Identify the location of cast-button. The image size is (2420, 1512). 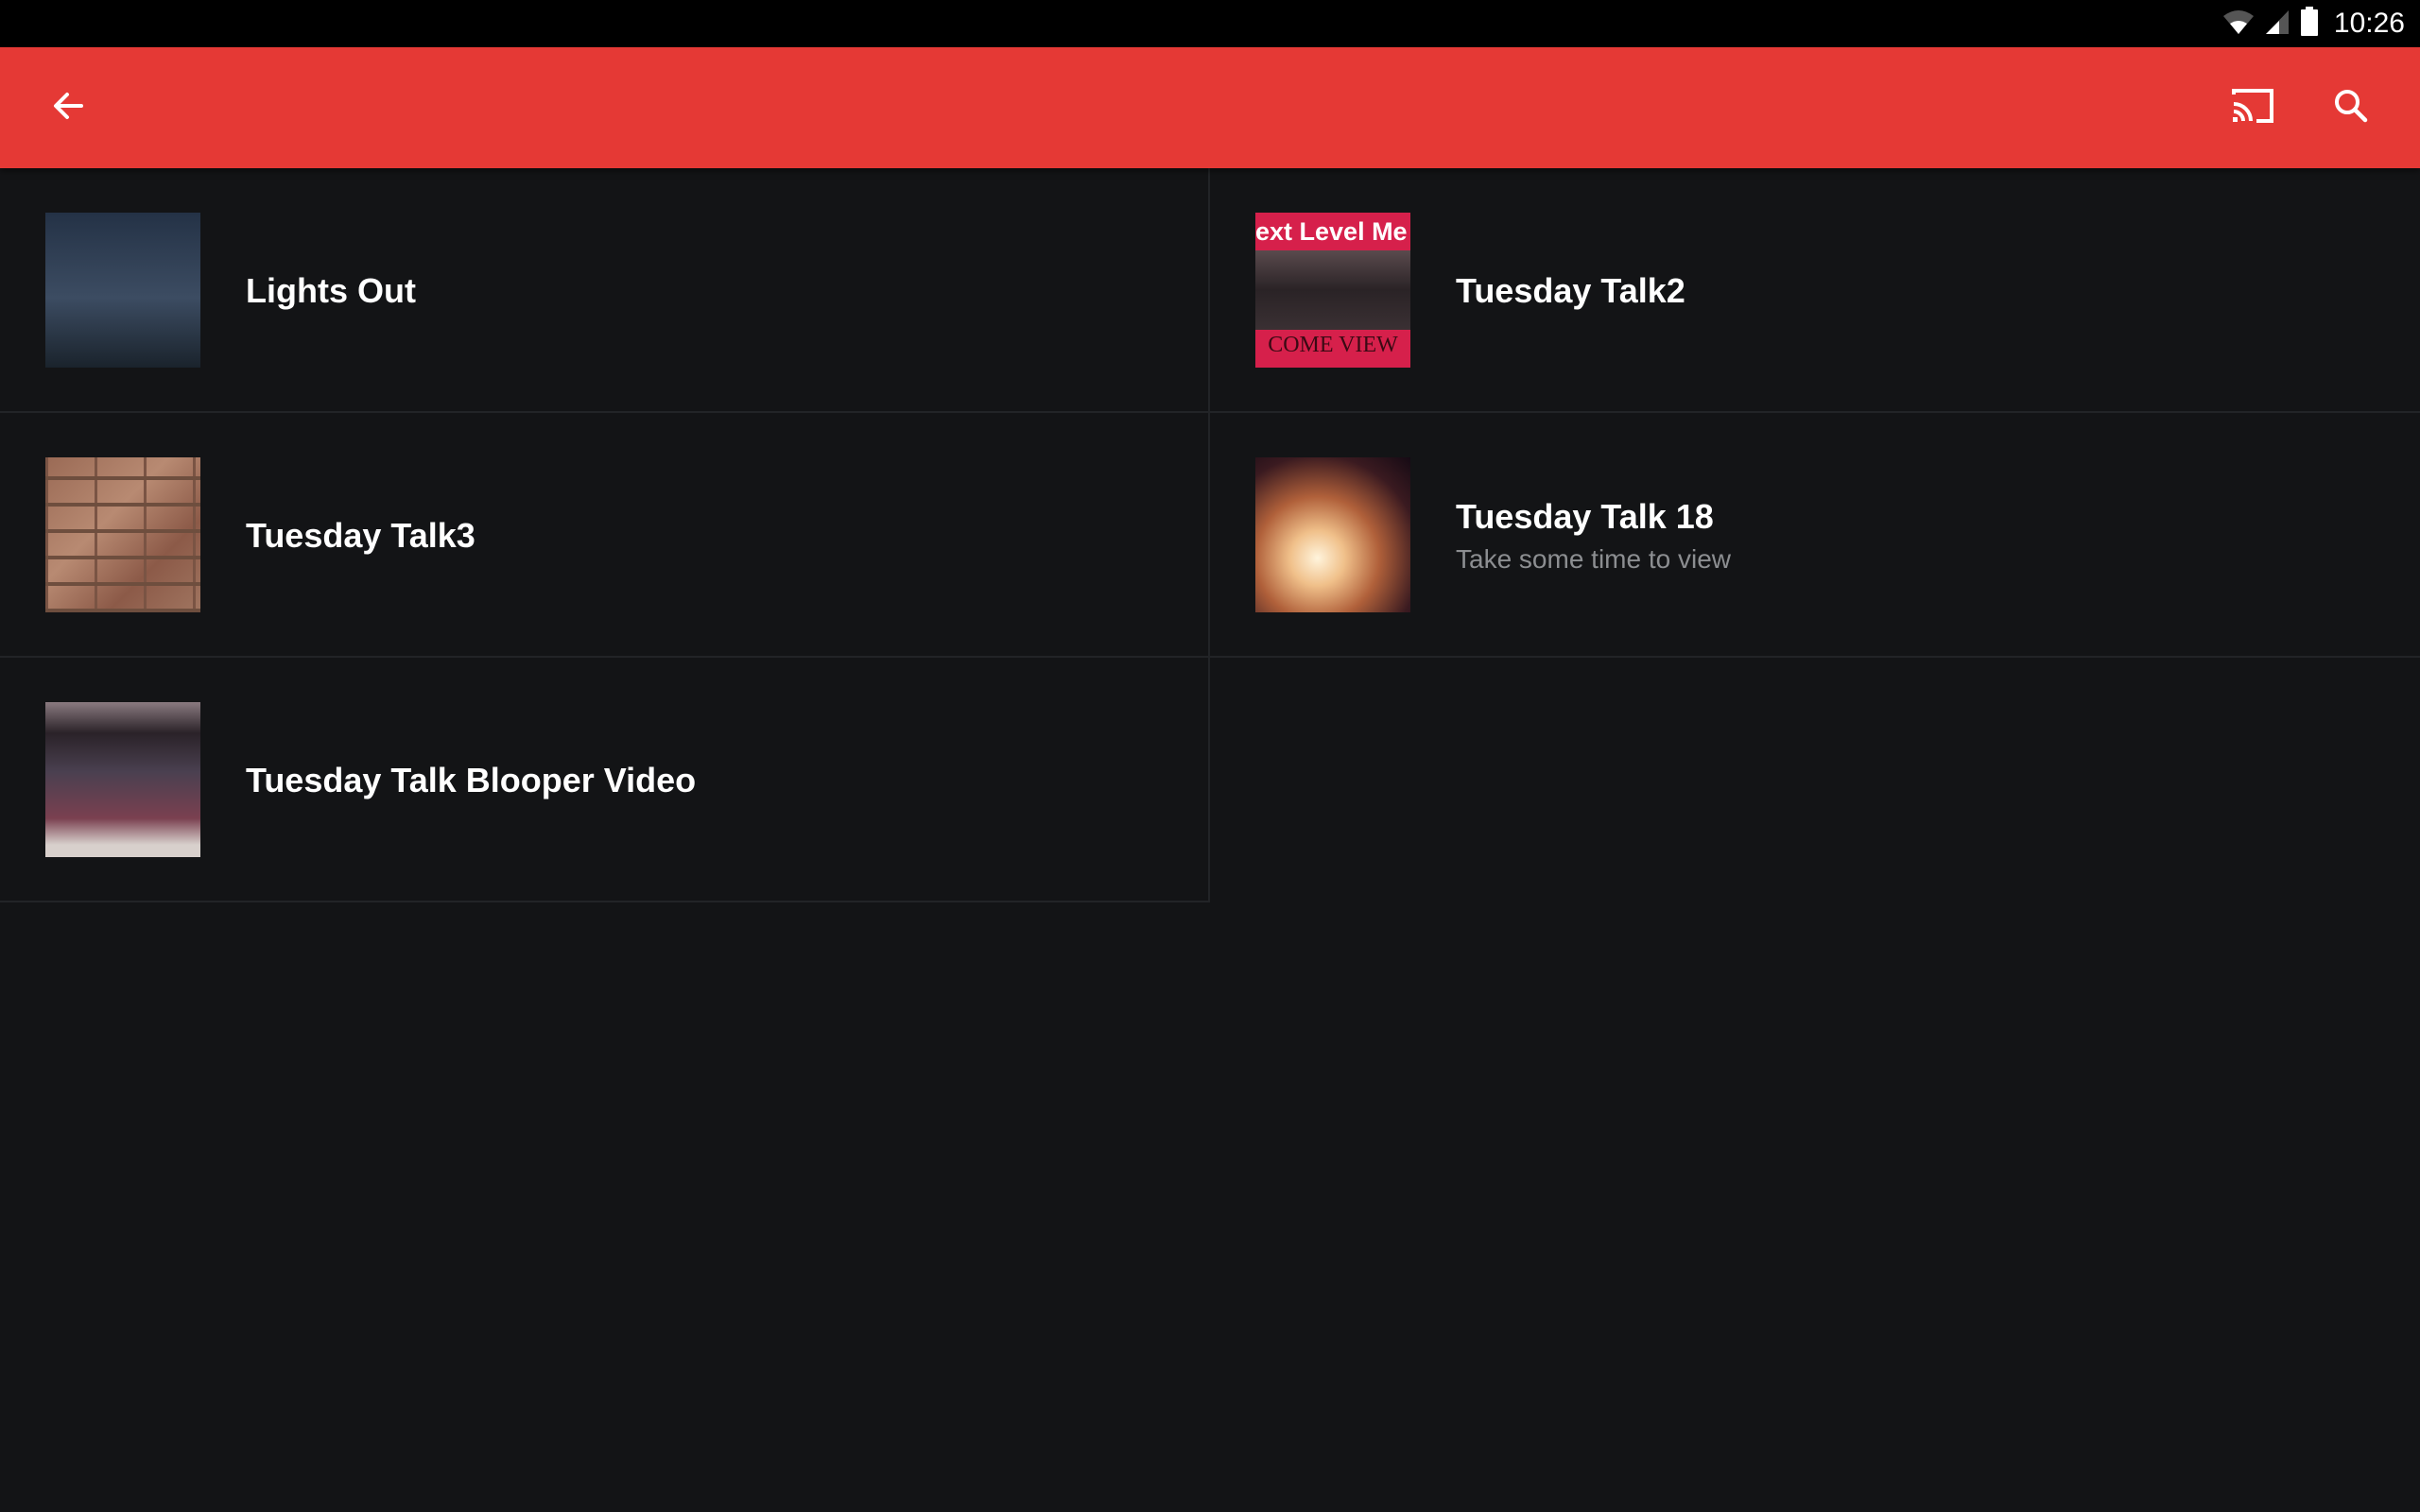
(2252, 108).